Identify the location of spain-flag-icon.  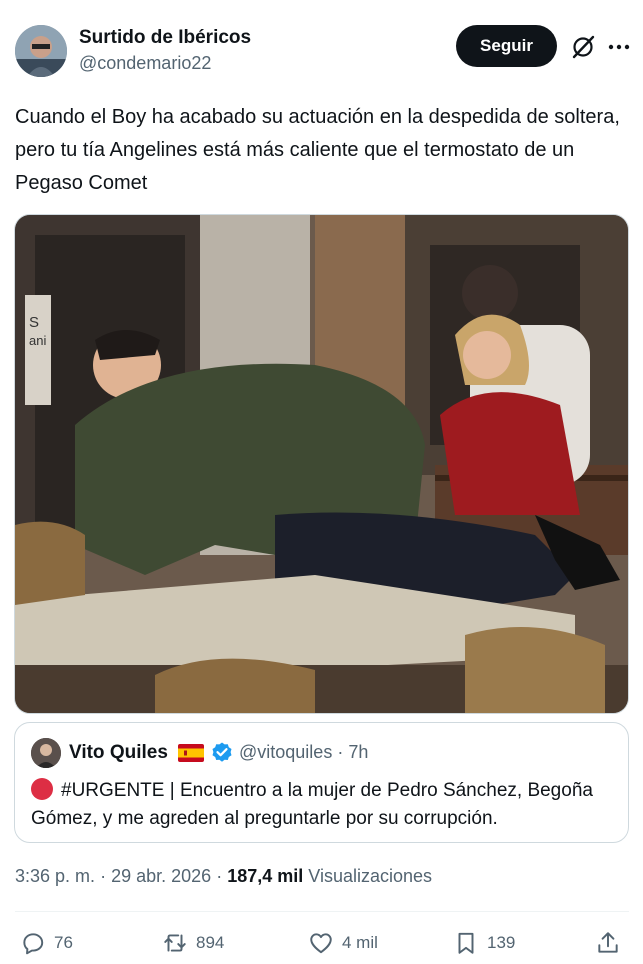
(191, 753).